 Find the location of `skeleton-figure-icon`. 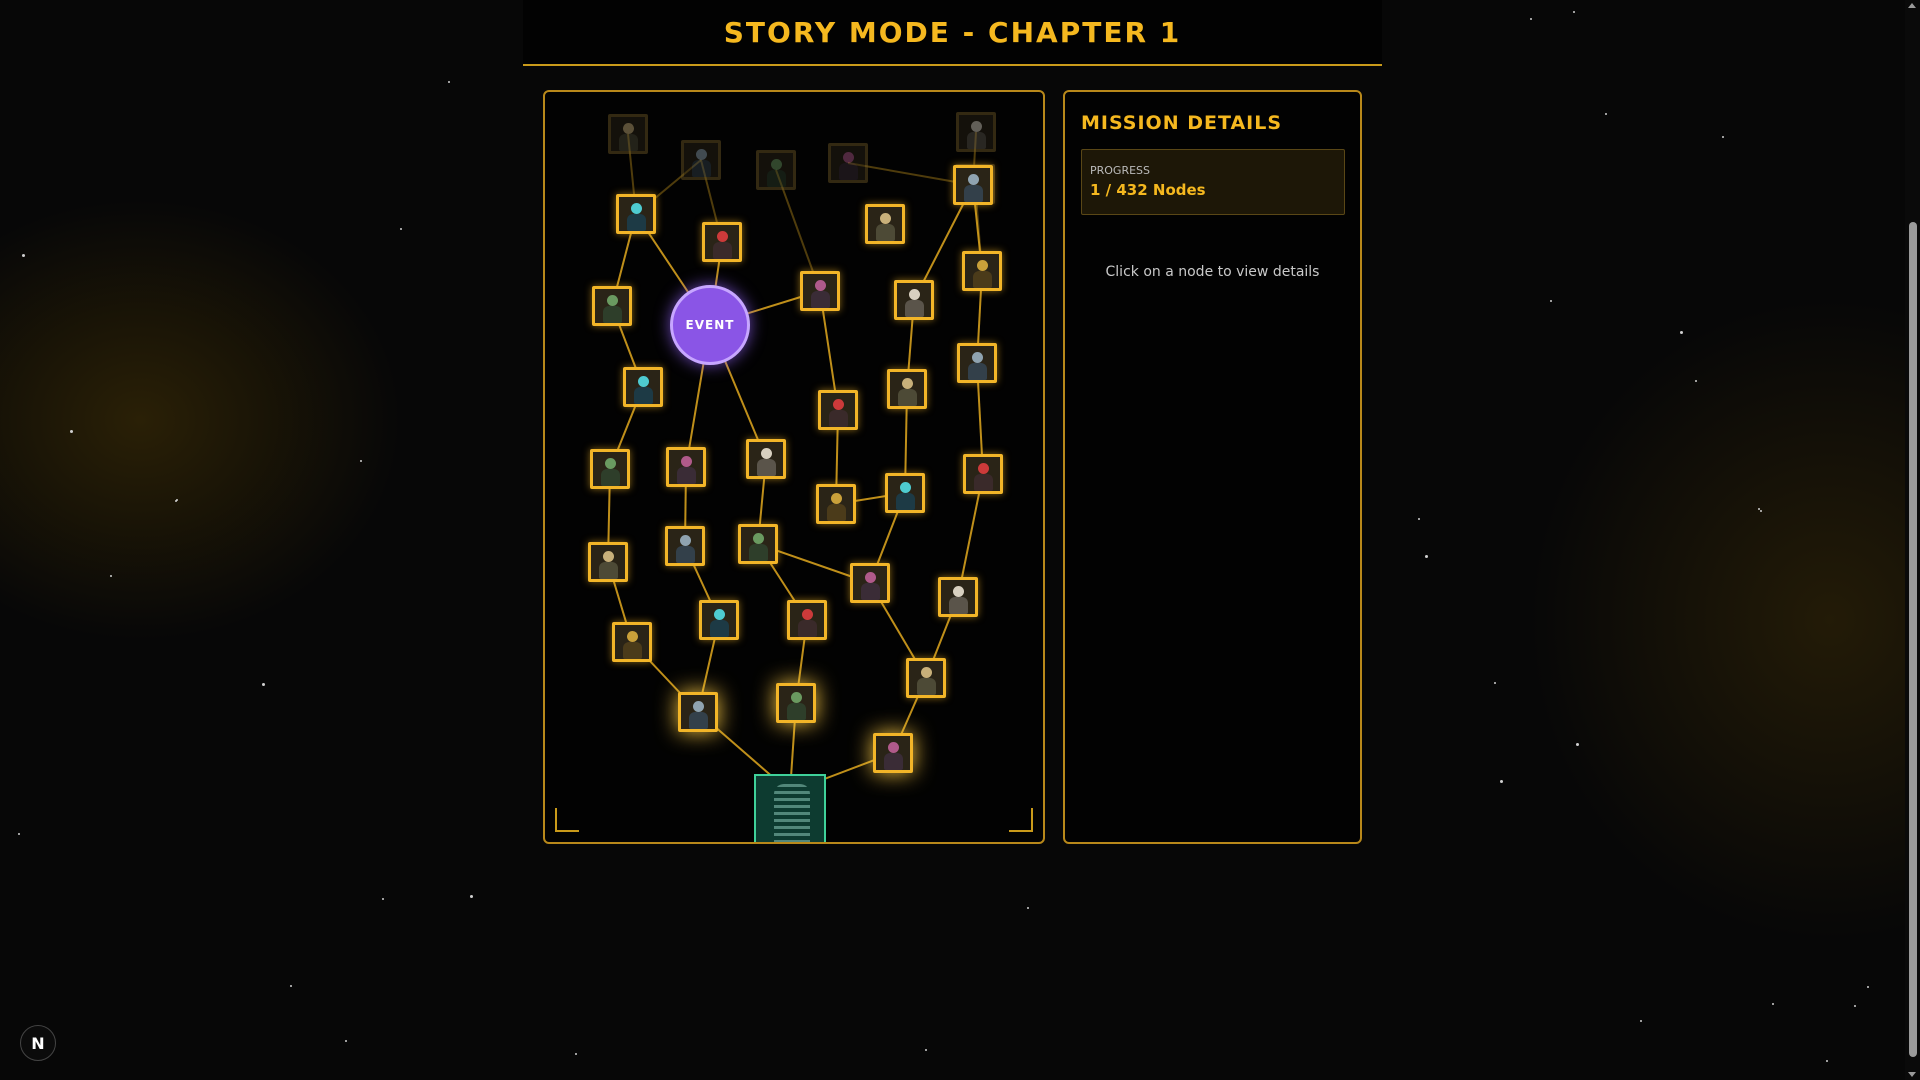

skeleton-figure-icon is located at coordinates (792, 813).